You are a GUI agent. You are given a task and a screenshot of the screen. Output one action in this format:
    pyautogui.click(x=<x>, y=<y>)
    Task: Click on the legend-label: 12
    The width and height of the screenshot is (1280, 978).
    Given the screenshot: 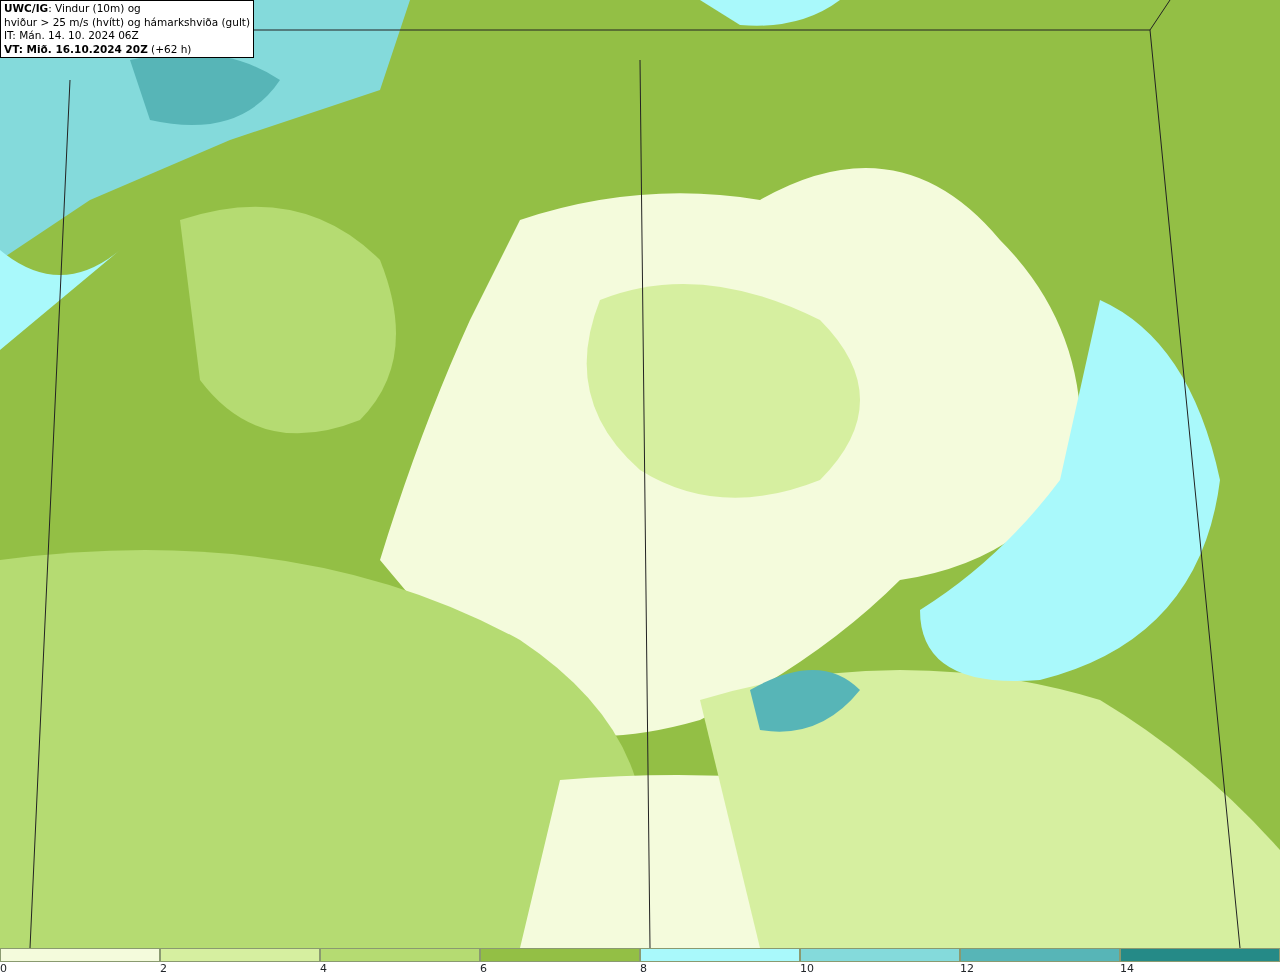 What is the action you would take?
    pyautogui.click(x=967, y=969)
    